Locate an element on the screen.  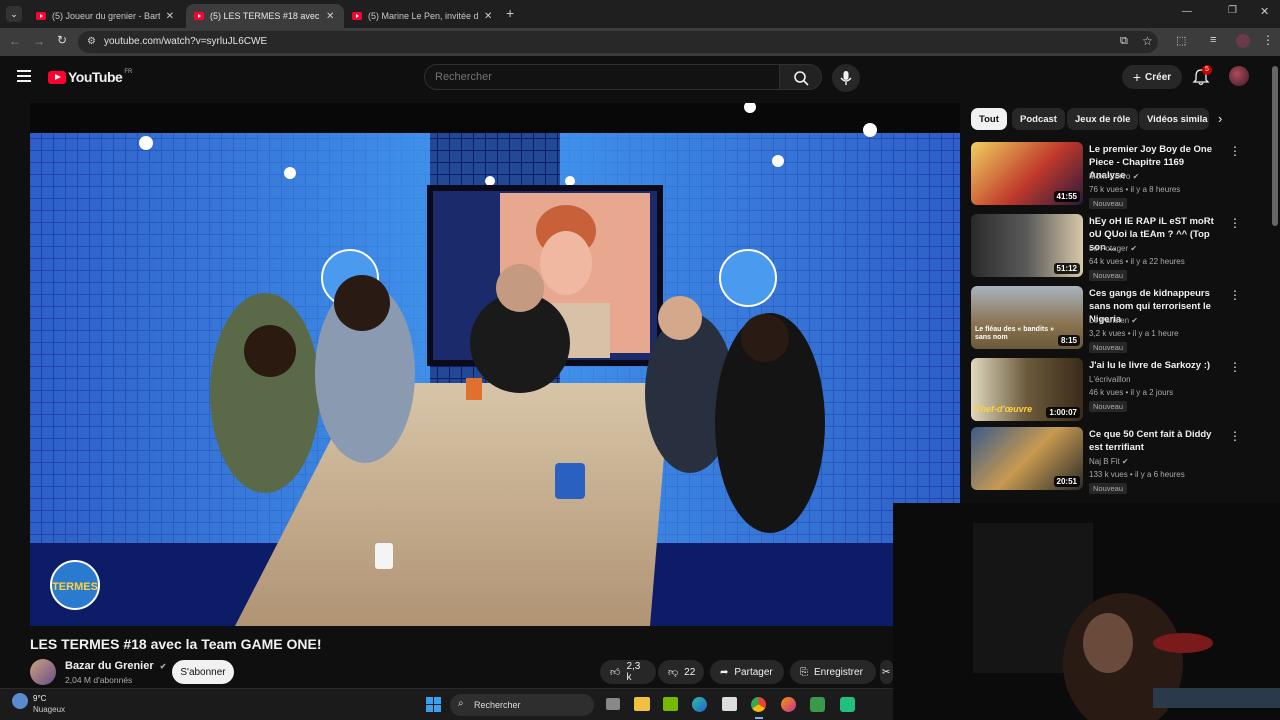
search-input is located at coordinates (602, 77).